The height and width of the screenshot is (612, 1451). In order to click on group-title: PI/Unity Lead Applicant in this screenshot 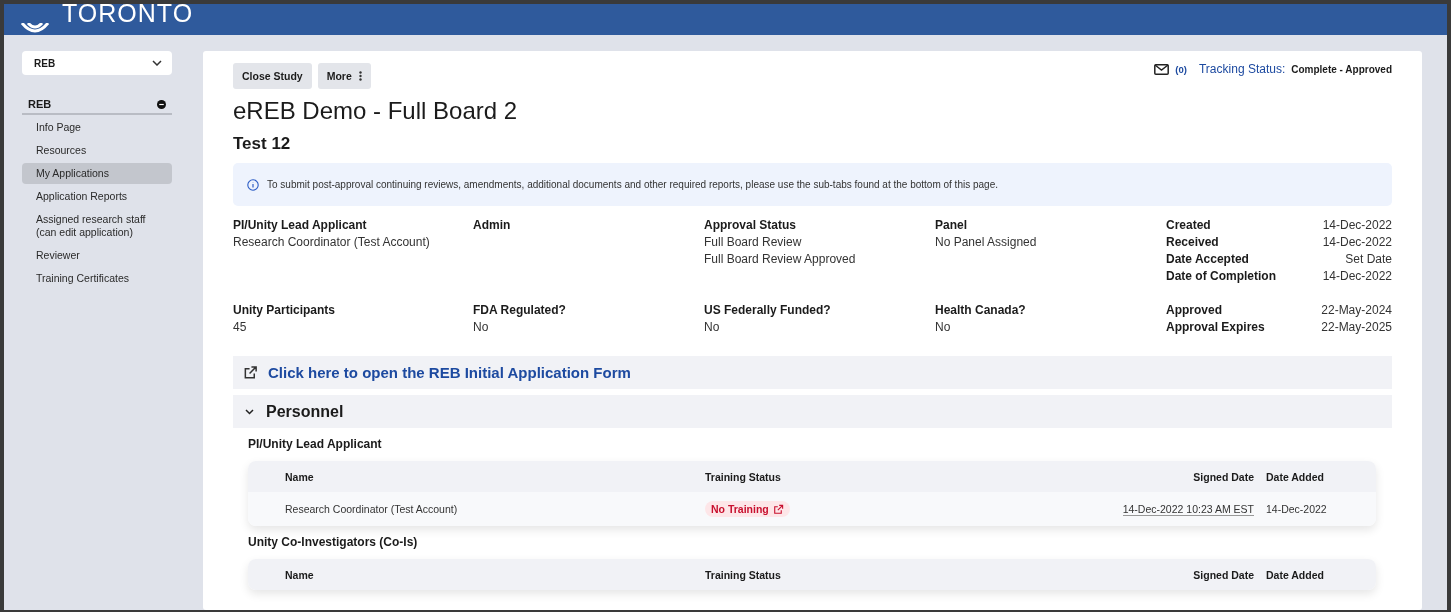, I will do `click(315, 444)`.